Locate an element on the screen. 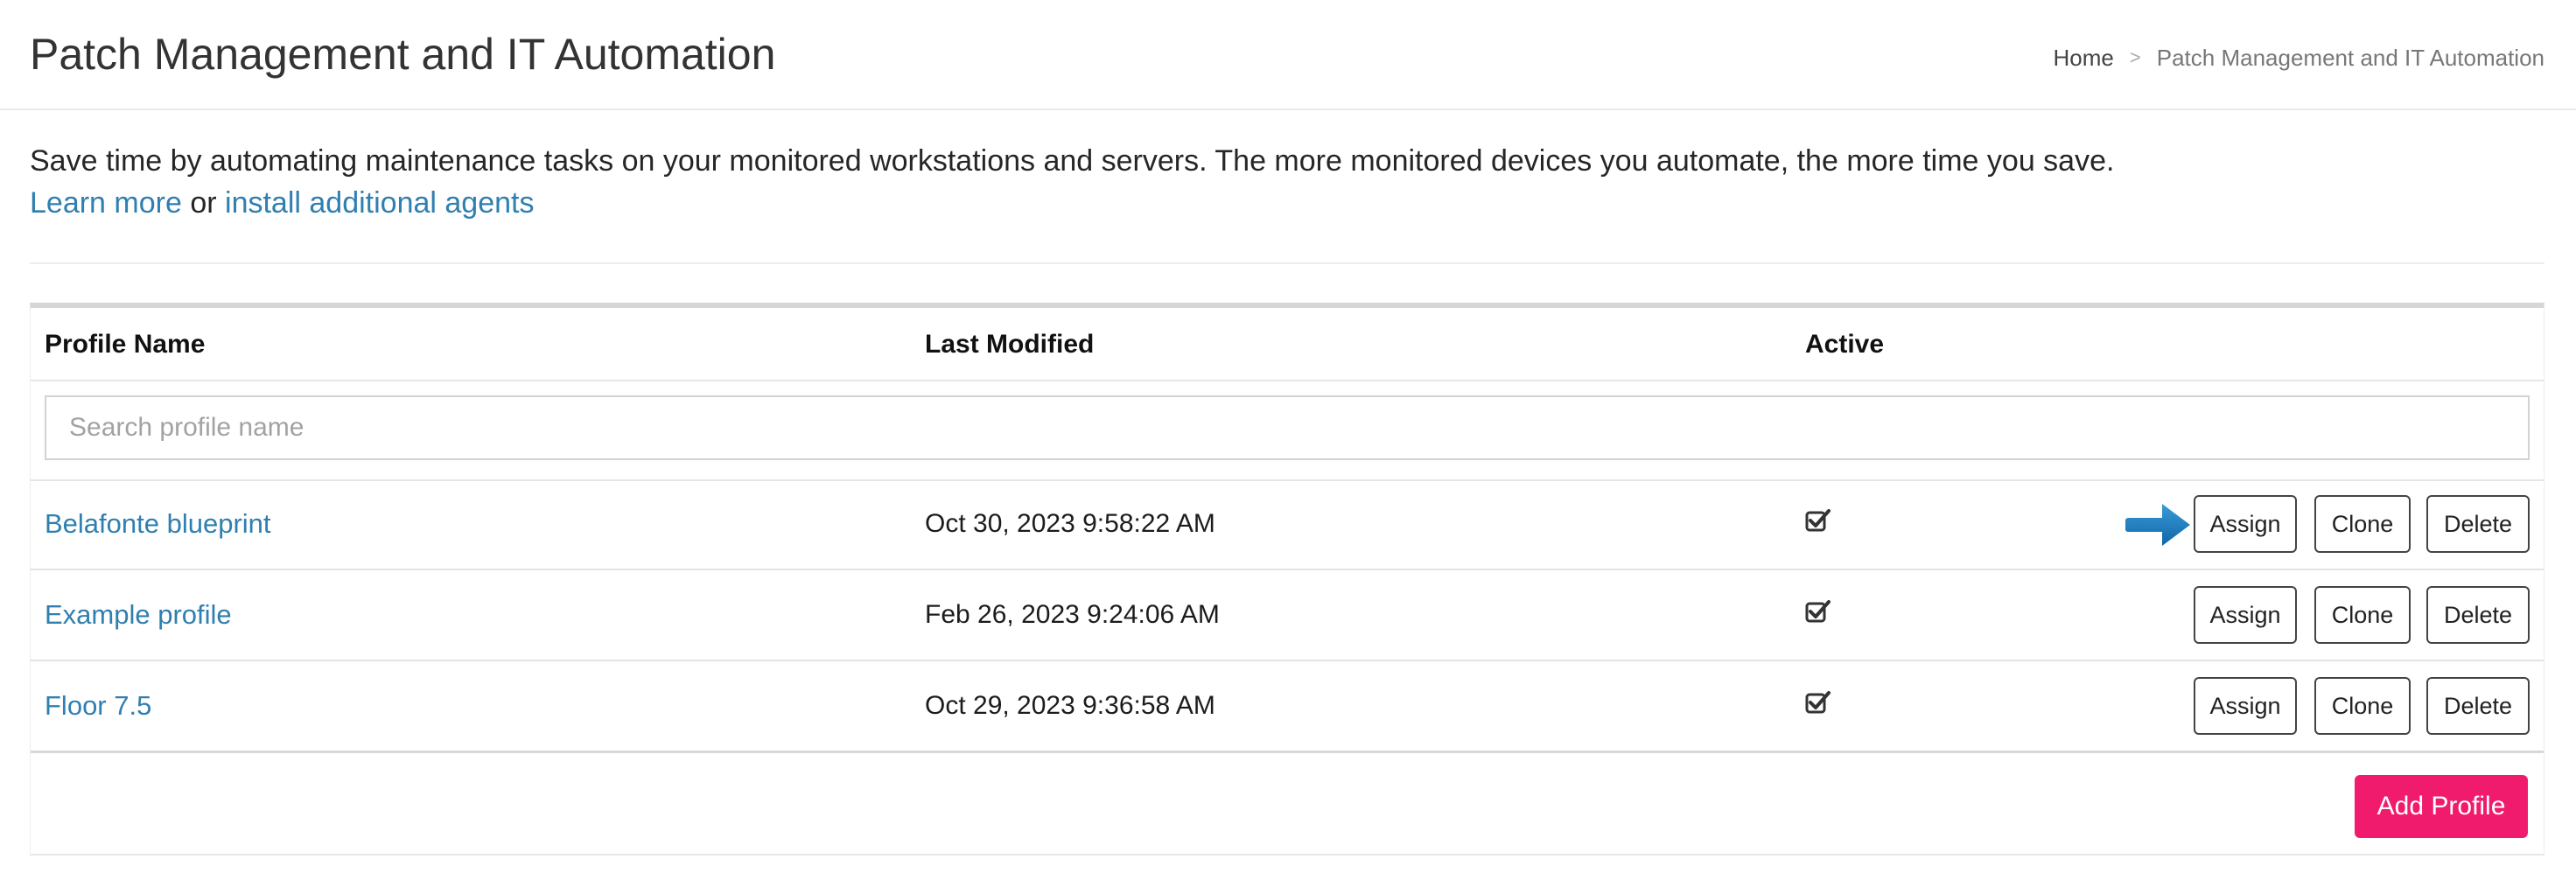 The height and width of the screenshot is (880, 2576). table-footer: Add Profile is located at coordinates (1287, 805).